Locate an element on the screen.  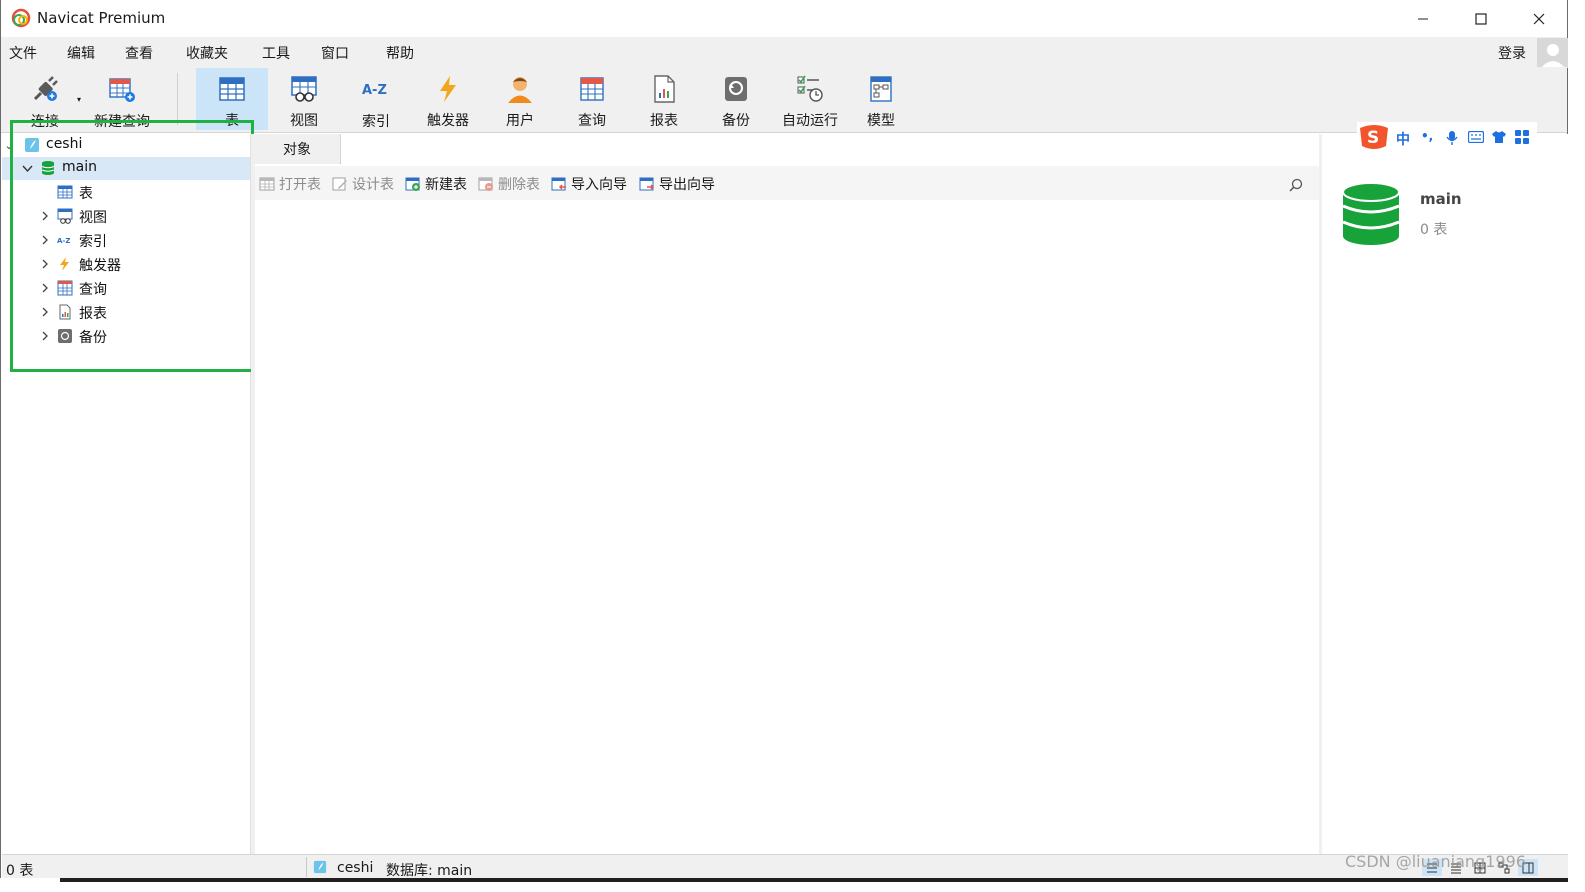
automation-icon is located at coordinates (810, 88).